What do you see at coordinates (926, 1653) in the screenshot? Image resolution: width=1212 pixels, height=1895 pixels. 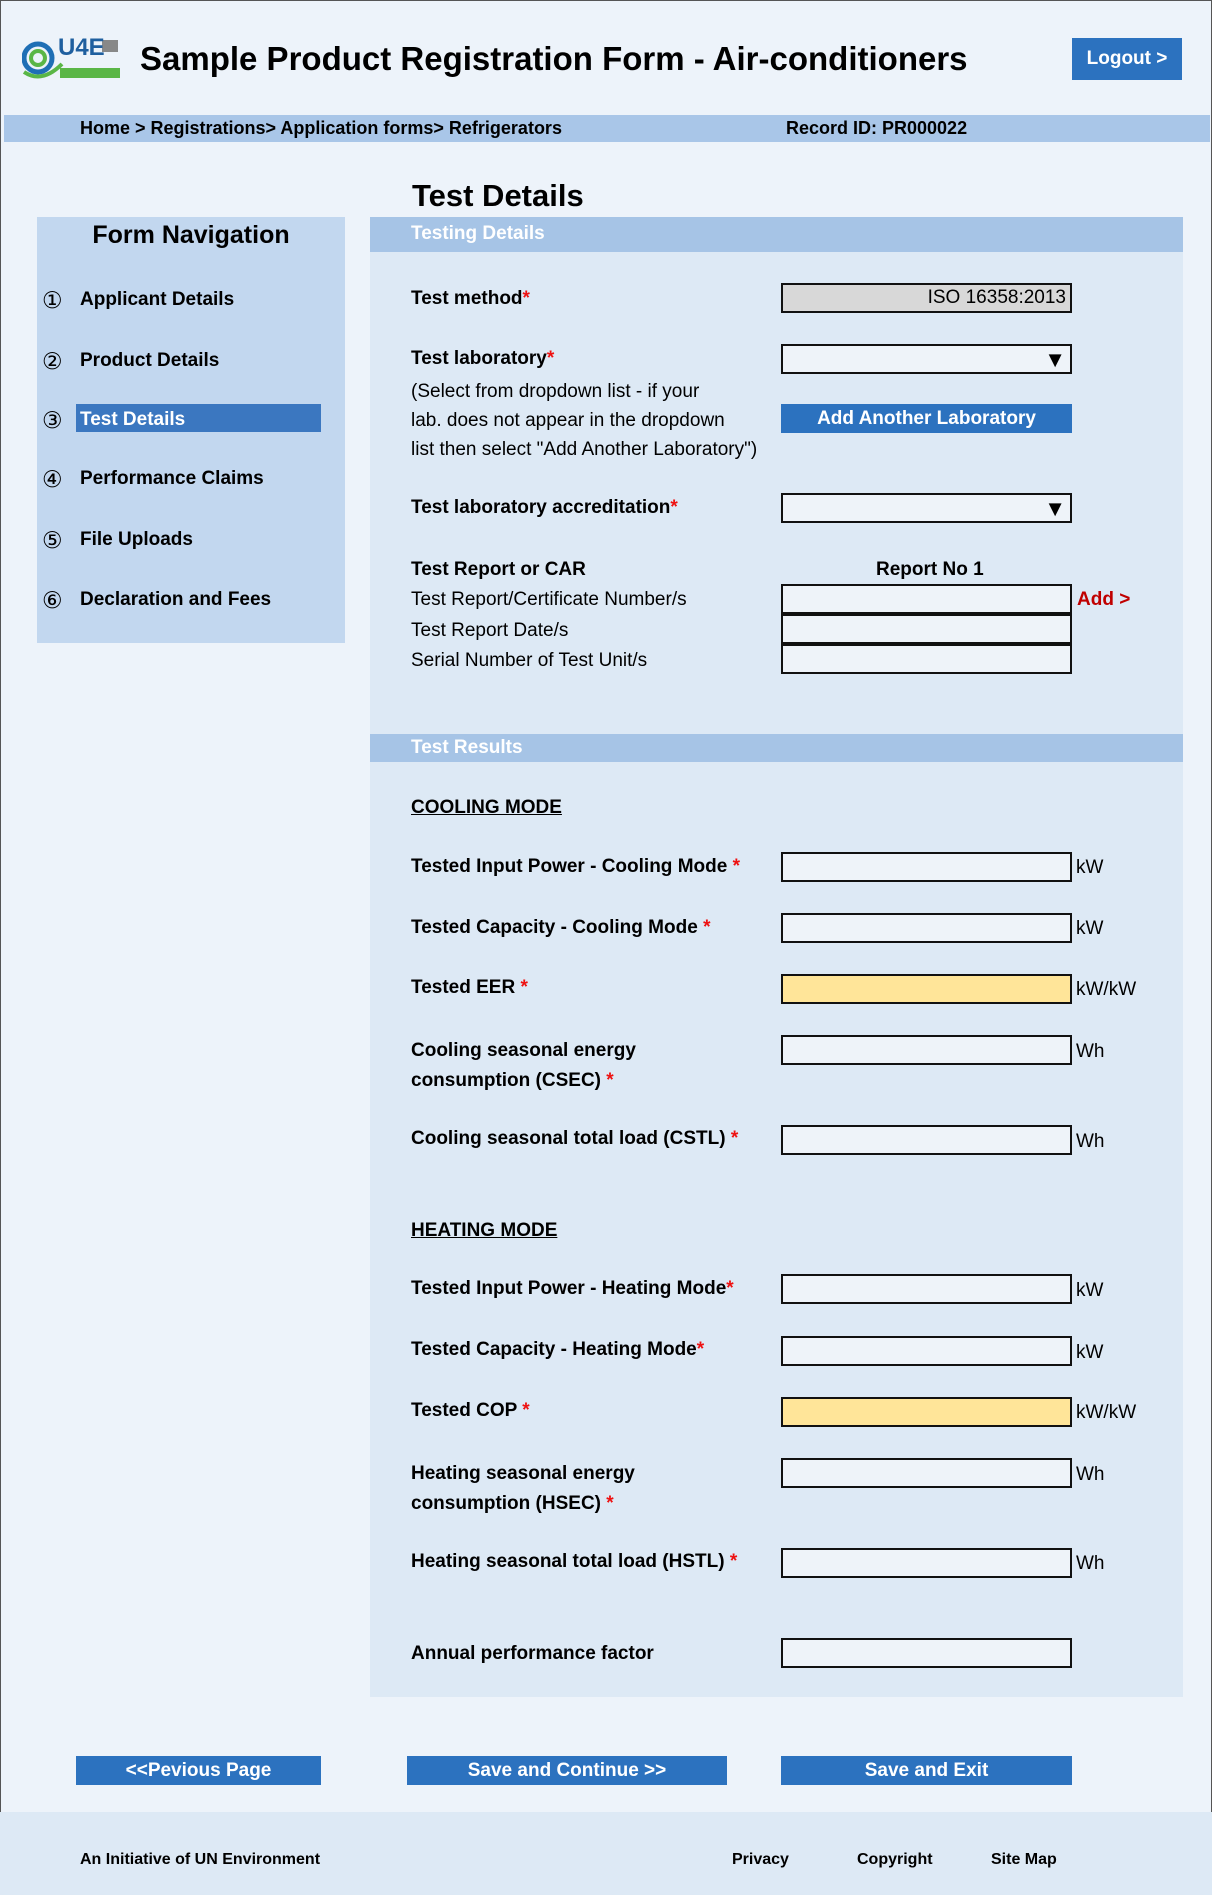 I see `apf-input` at bounding box center [926, 1653].